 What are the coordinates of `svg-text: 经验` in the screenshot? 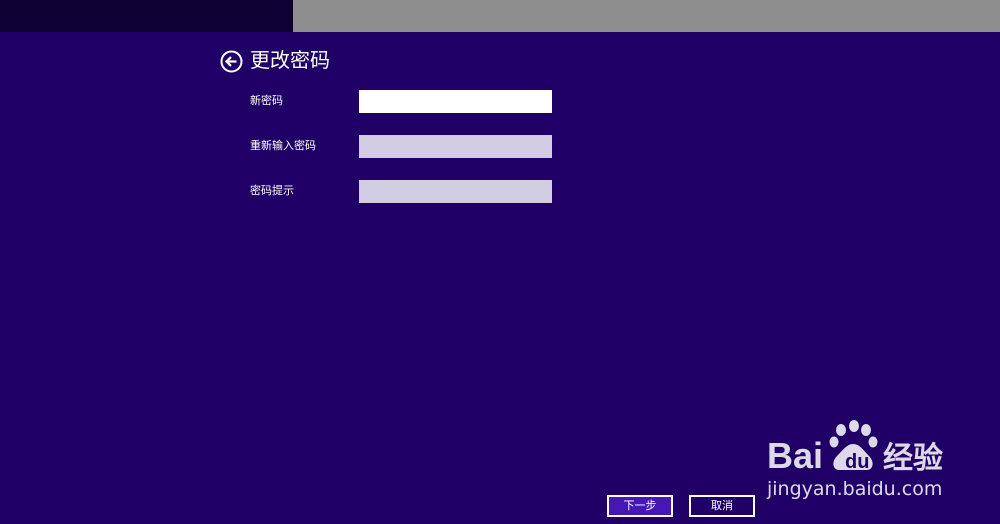 It's located at (913, 458).